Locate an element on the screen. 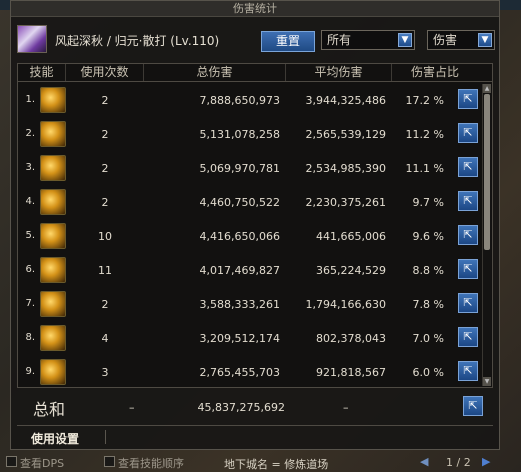 This screenshot has width=521, height=472. table-row: 4. 2 4,460,750,522 2,230,375,261 9.7 % ⇱ is located at coordinates (249, 202).